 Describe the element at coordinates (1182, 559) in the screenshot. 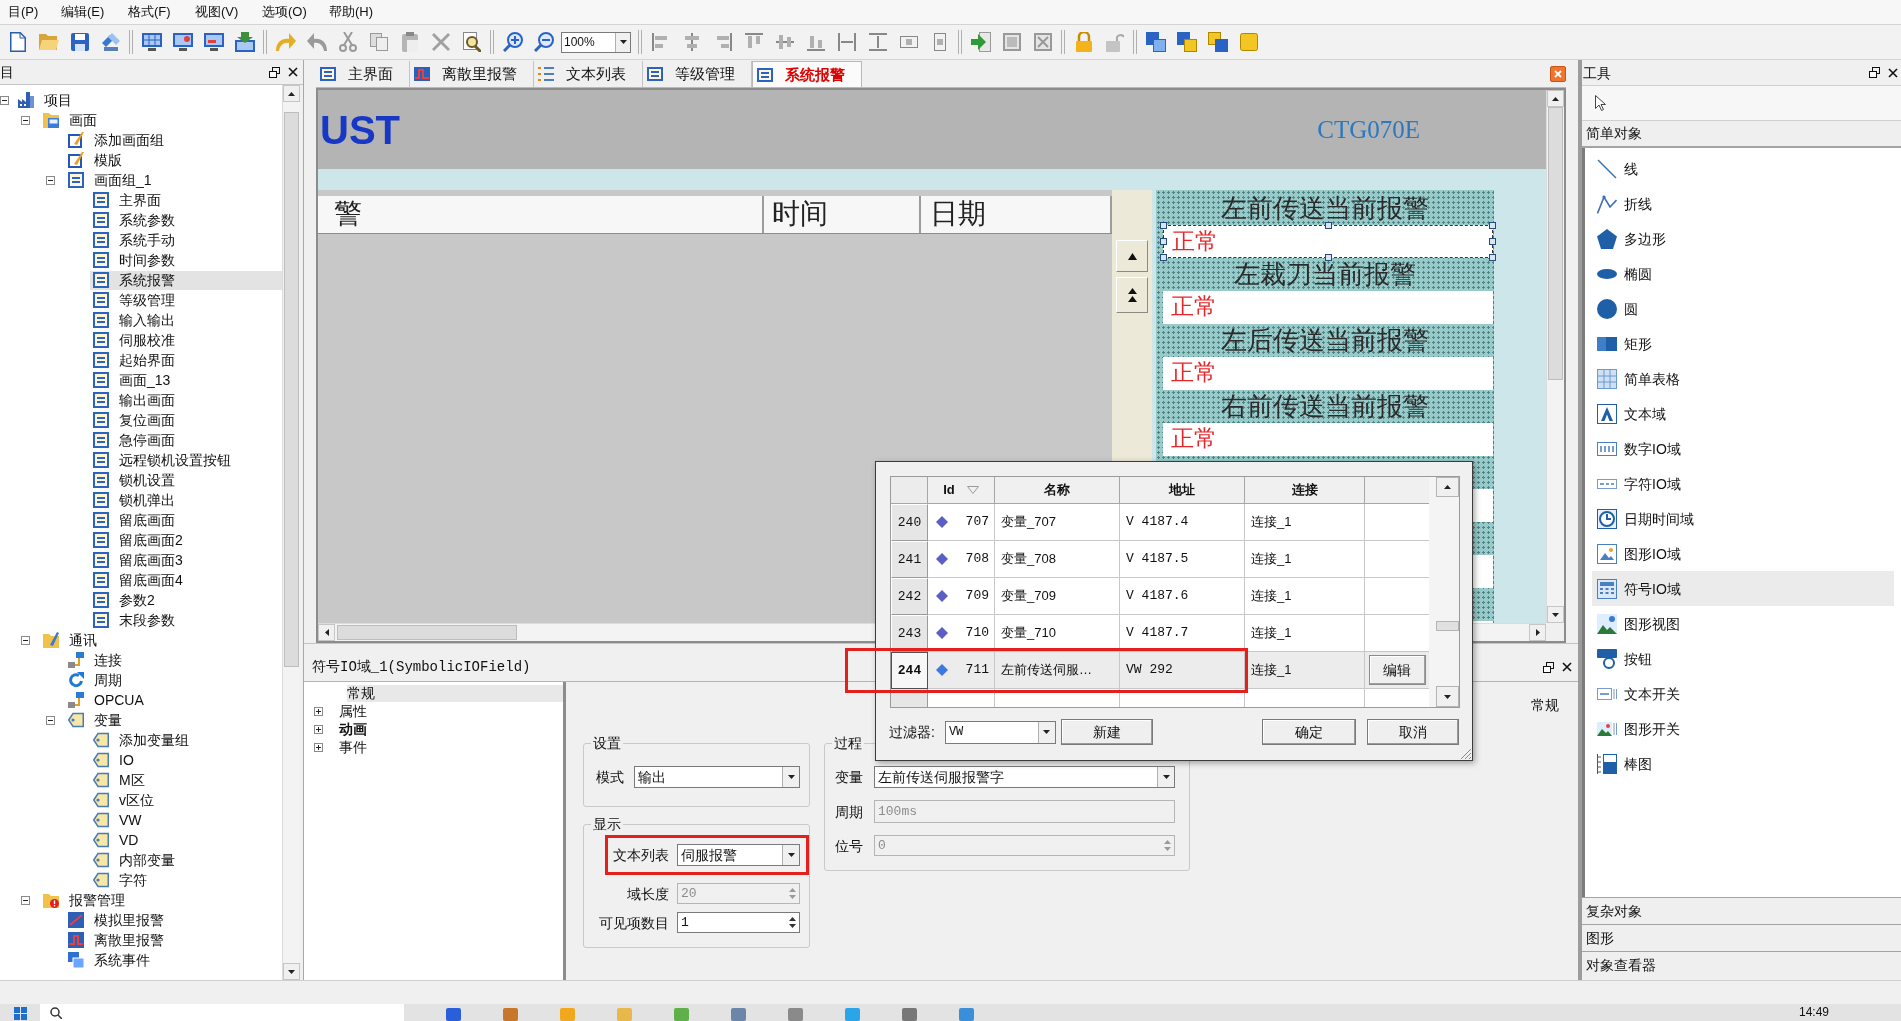

I see `table-cell: V 4187.5` at that location.